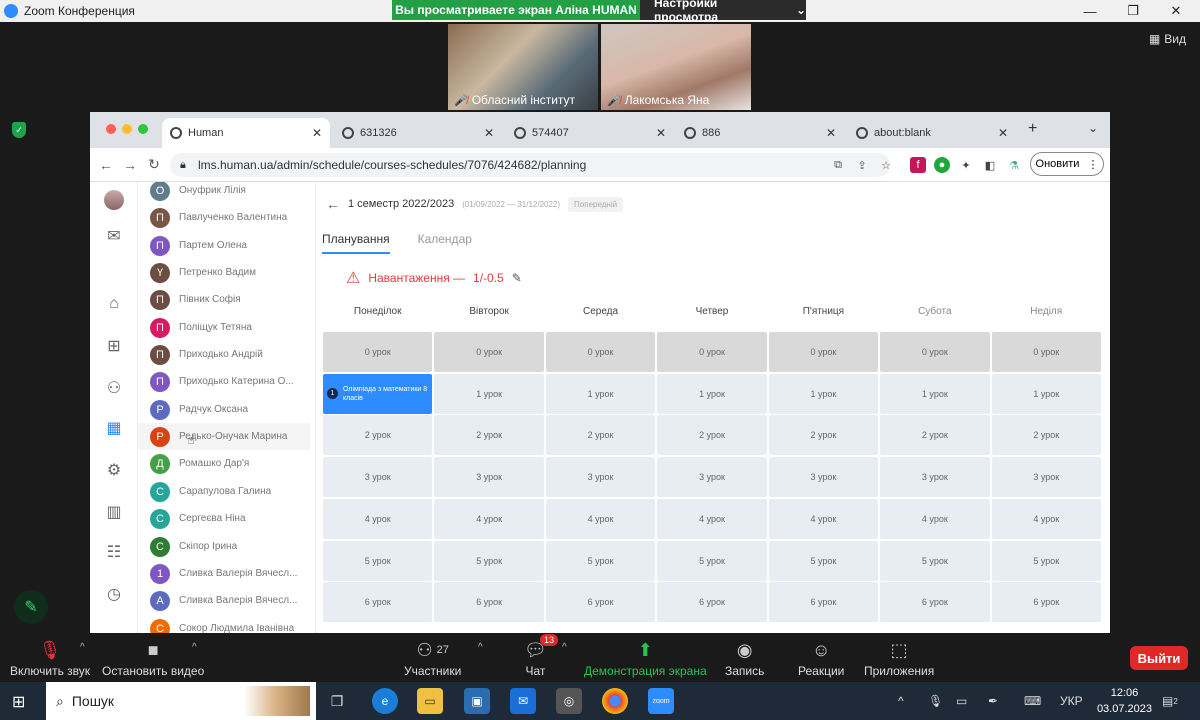 Image resolution: width=1200 pixels, height=720 pixels. Describe the element at coordinates (224, 546) in the screenshot. I see `list-item: С Скіпор Ірина` at that location.